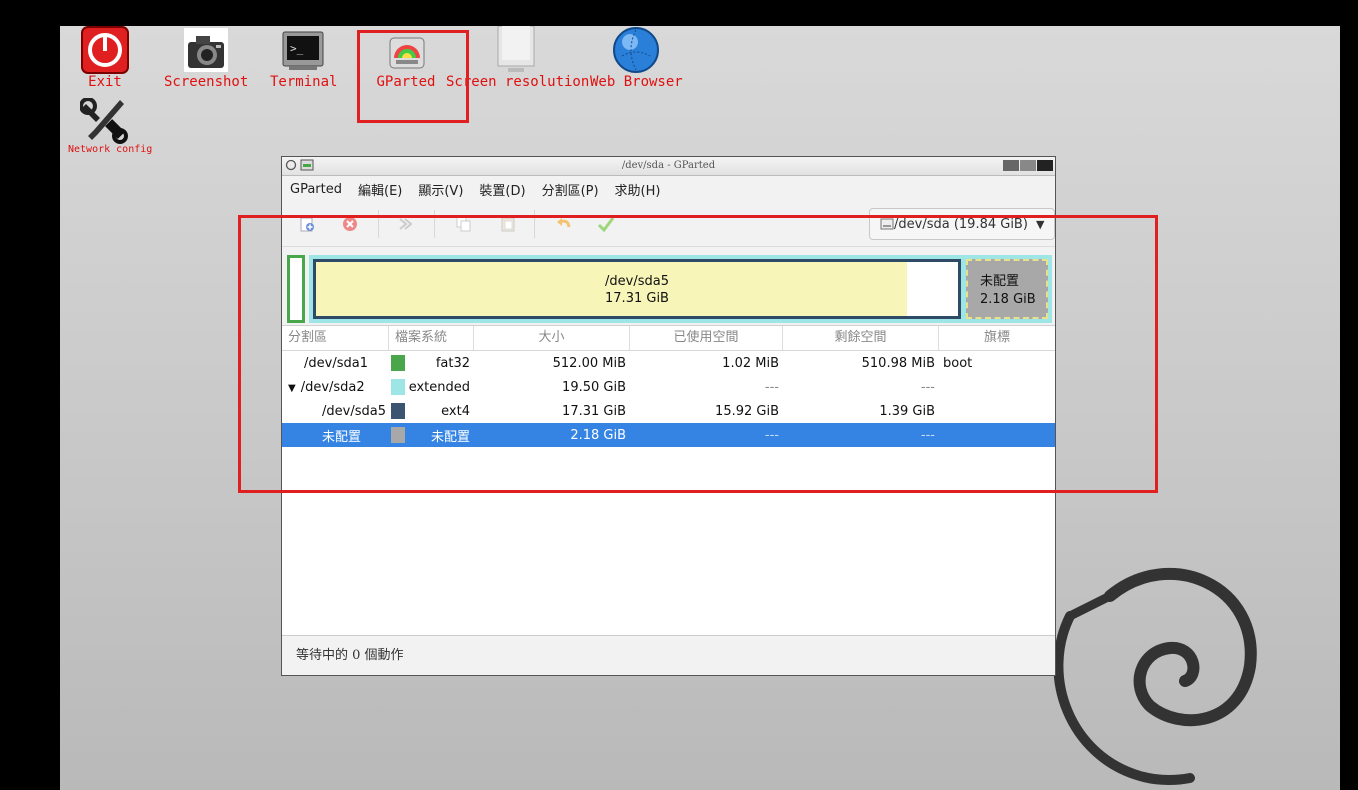 The image size is (1358, 790). What do you see at coordinates (516, 49) in the screenshot?
I see `monitor-icon` at bounding box center [516, 49].